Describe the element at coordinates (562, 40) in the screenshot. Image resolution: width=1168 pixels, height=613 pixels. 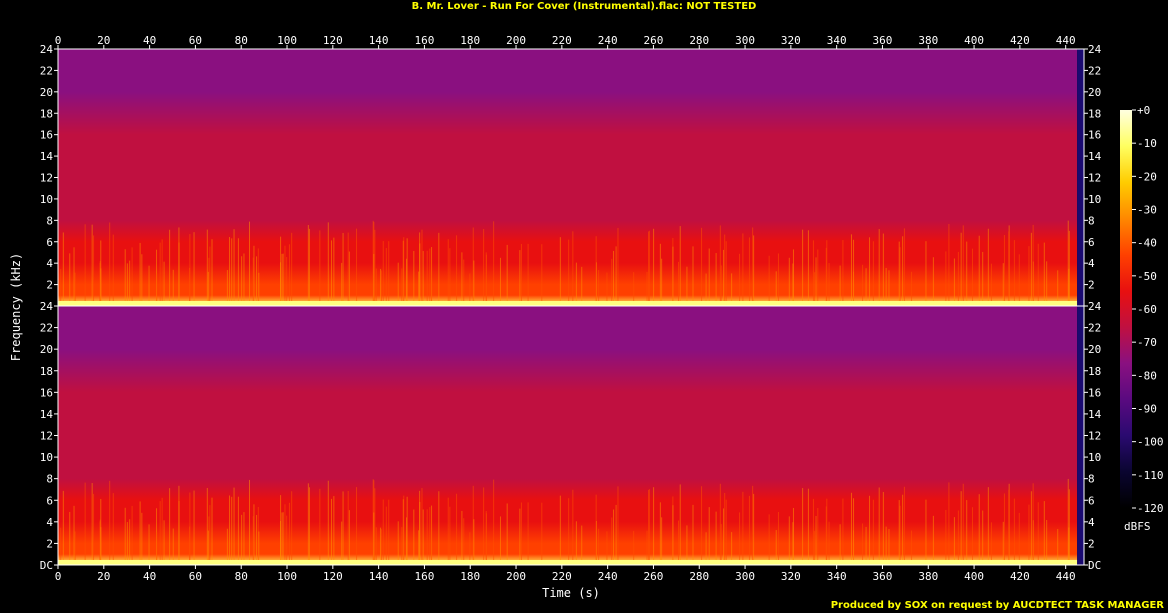
I see `x-tick-label: 220` at that location.